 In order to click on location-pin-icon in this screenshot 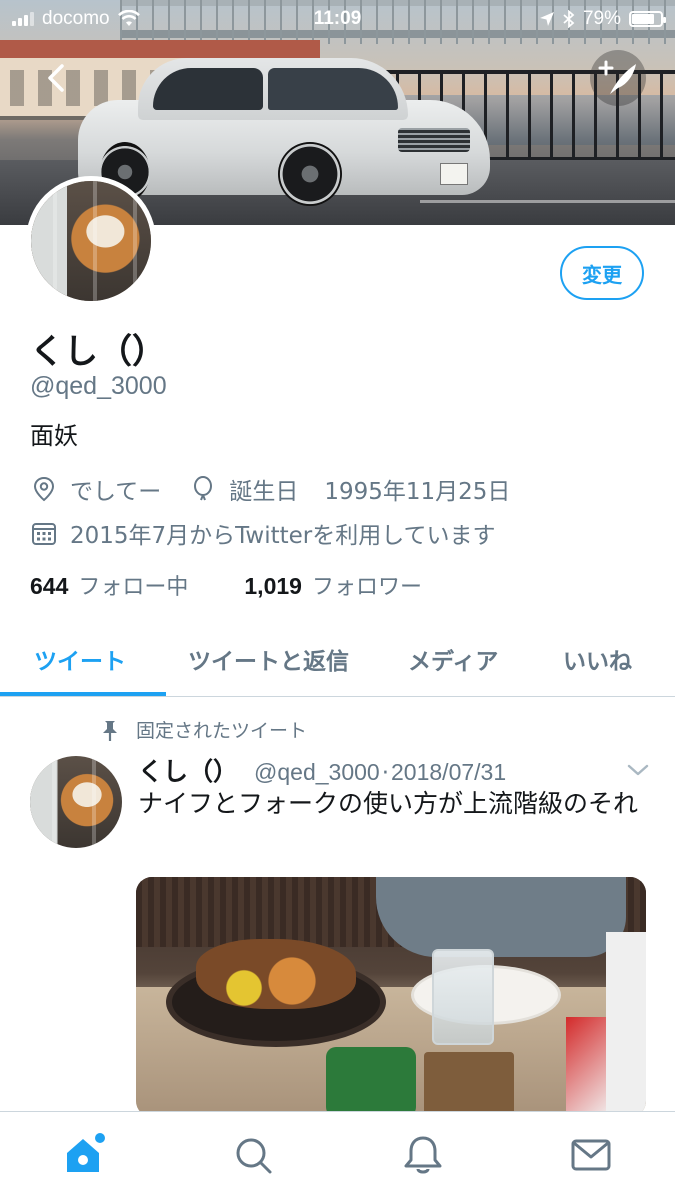, I will do `click(44, 489)`.